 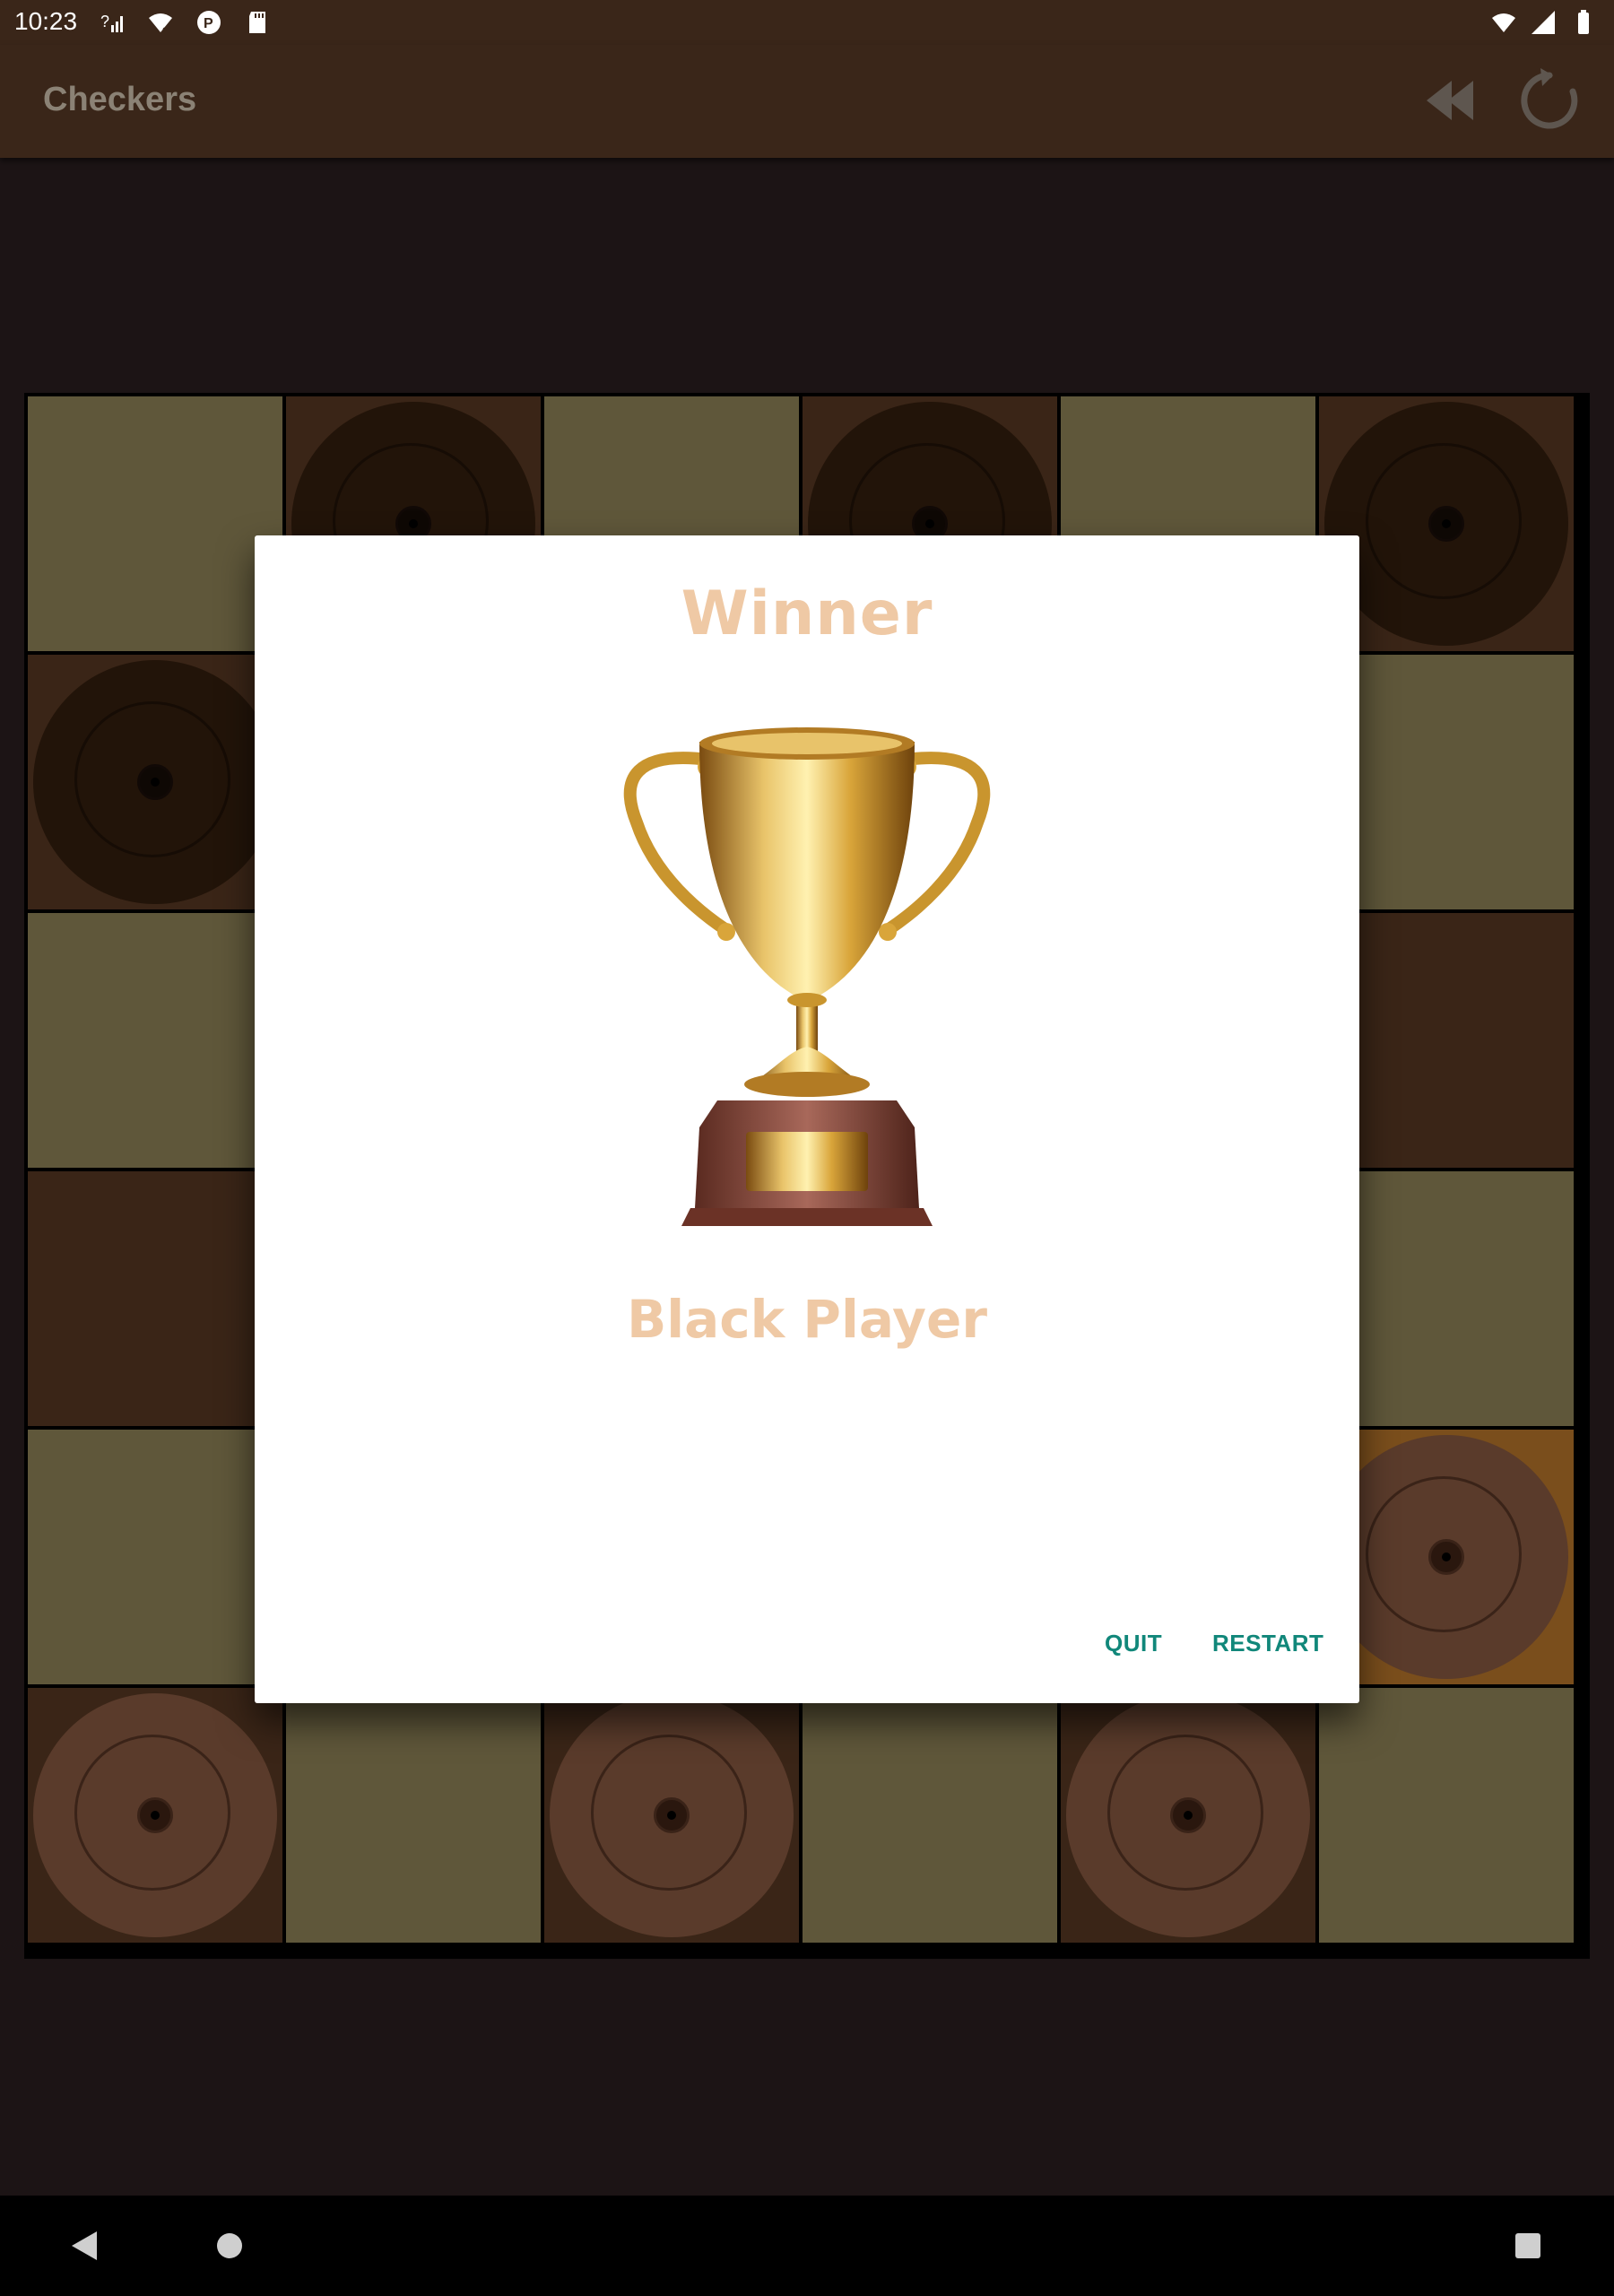 I want to click on back-button, so click(x=84, y=2246).